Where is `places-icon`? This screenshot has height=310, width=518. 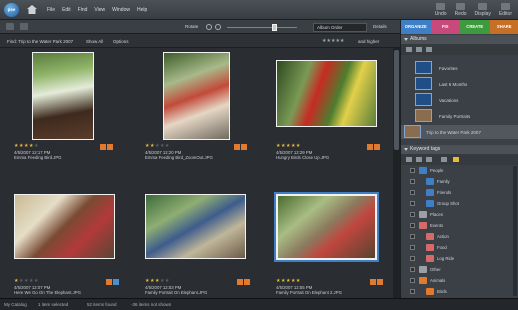 places-icon is located at coordinates (423, 214).